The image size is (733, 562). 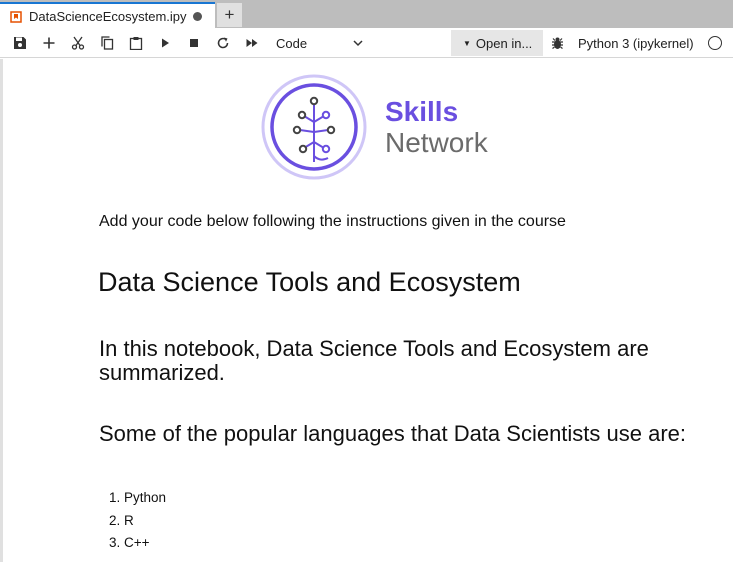 What do you see at coordinates (309, 282) in the screenshot?
I see `page-title: Data Science Tools and Ecosystem` at bounding box center [309, 282].